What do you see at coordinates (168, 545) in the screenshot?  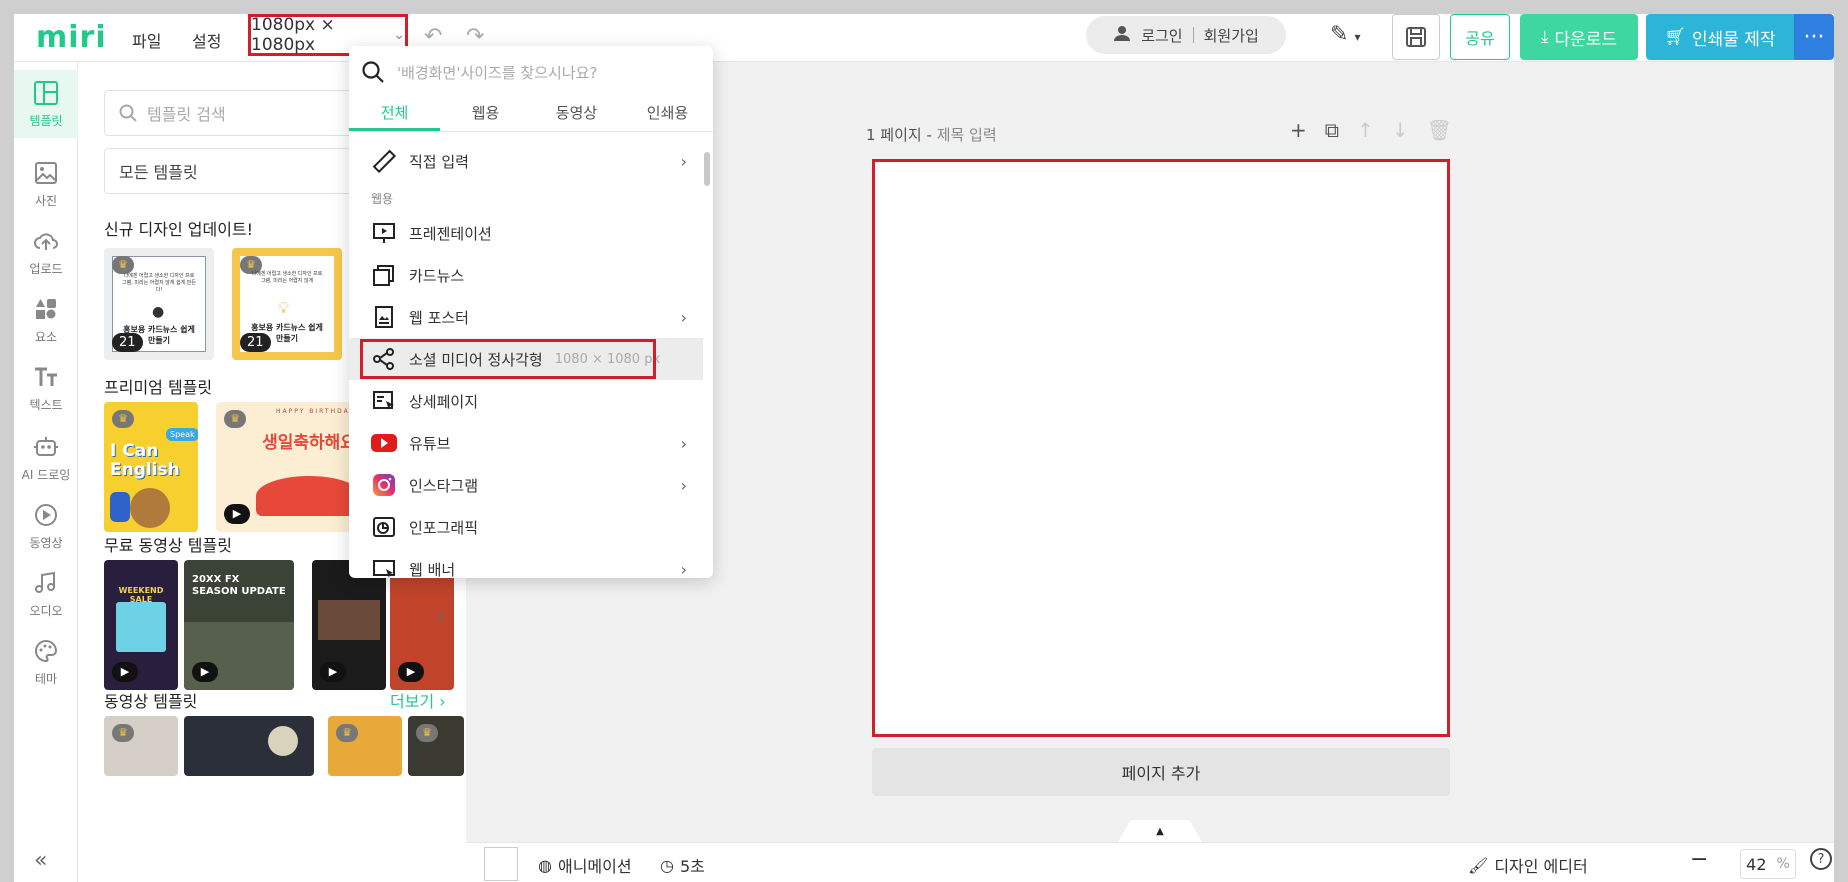 I see `section-title-free-video: 무료 동영상 템플릿` at bounding box center [168, 545].